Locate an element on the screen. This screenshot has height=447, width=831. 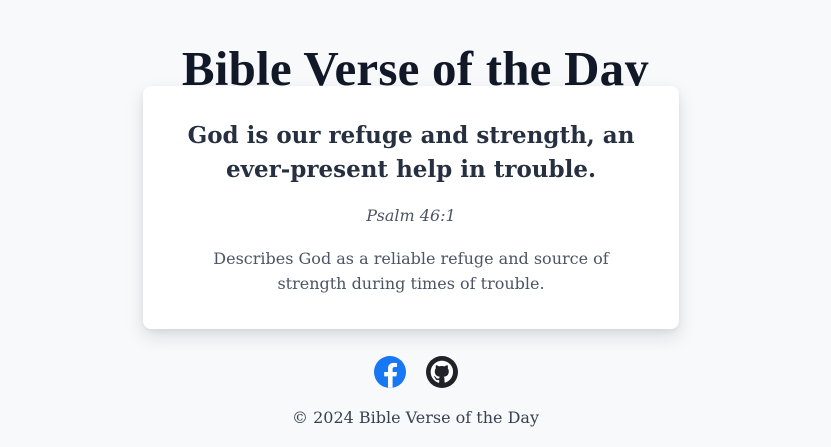
footer-copyright: © 2024 Bible Verse of the Day is located at coordinates (415, 417).